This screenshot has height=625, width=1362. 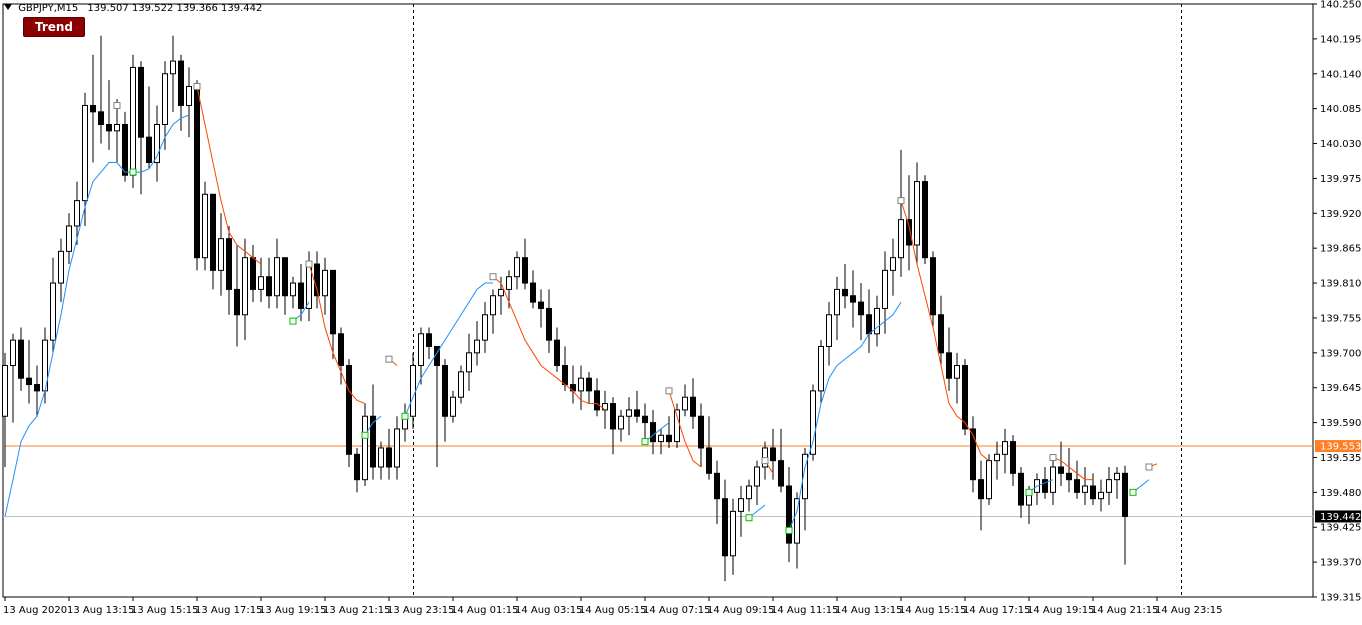 What do you see at coordinates (612, 610) in the screenshot?
I see `x-tick-label-9: 14 Aug 05:15` at bounding box center [612, 610].